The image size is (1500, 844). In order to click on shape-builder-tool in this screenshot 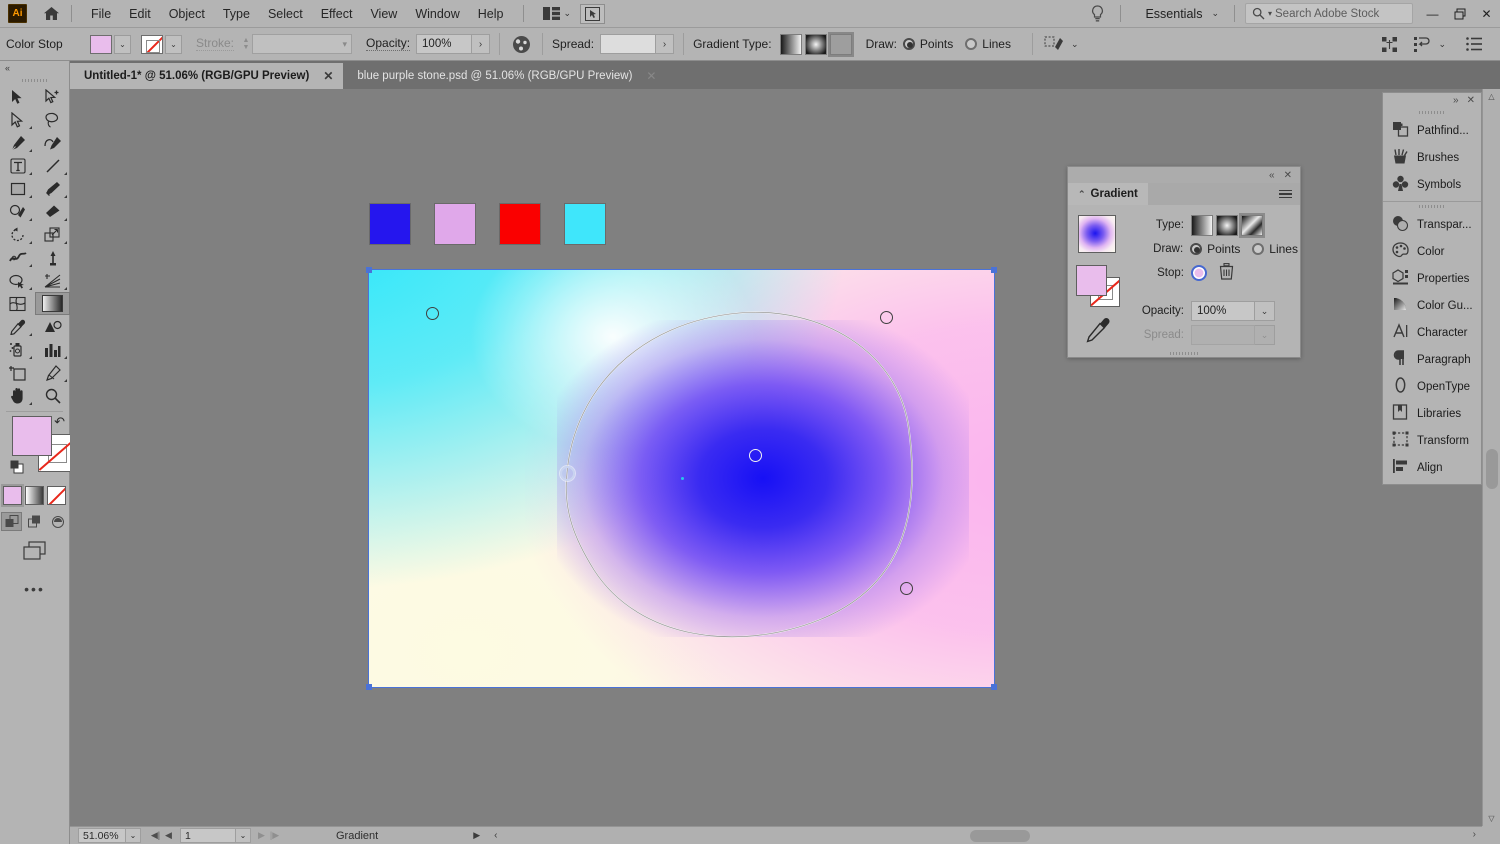, I will do `click(17, 280)`.